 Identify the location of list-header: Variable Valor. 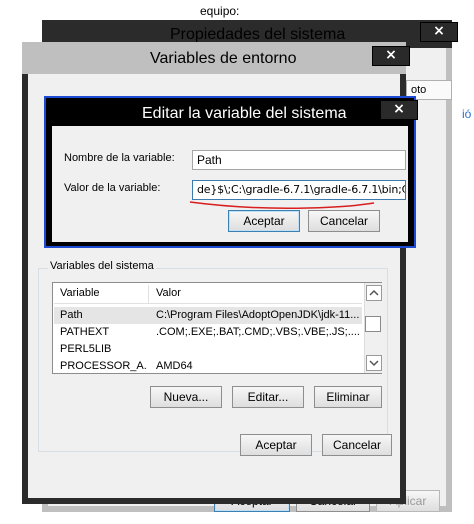
(208, 294).